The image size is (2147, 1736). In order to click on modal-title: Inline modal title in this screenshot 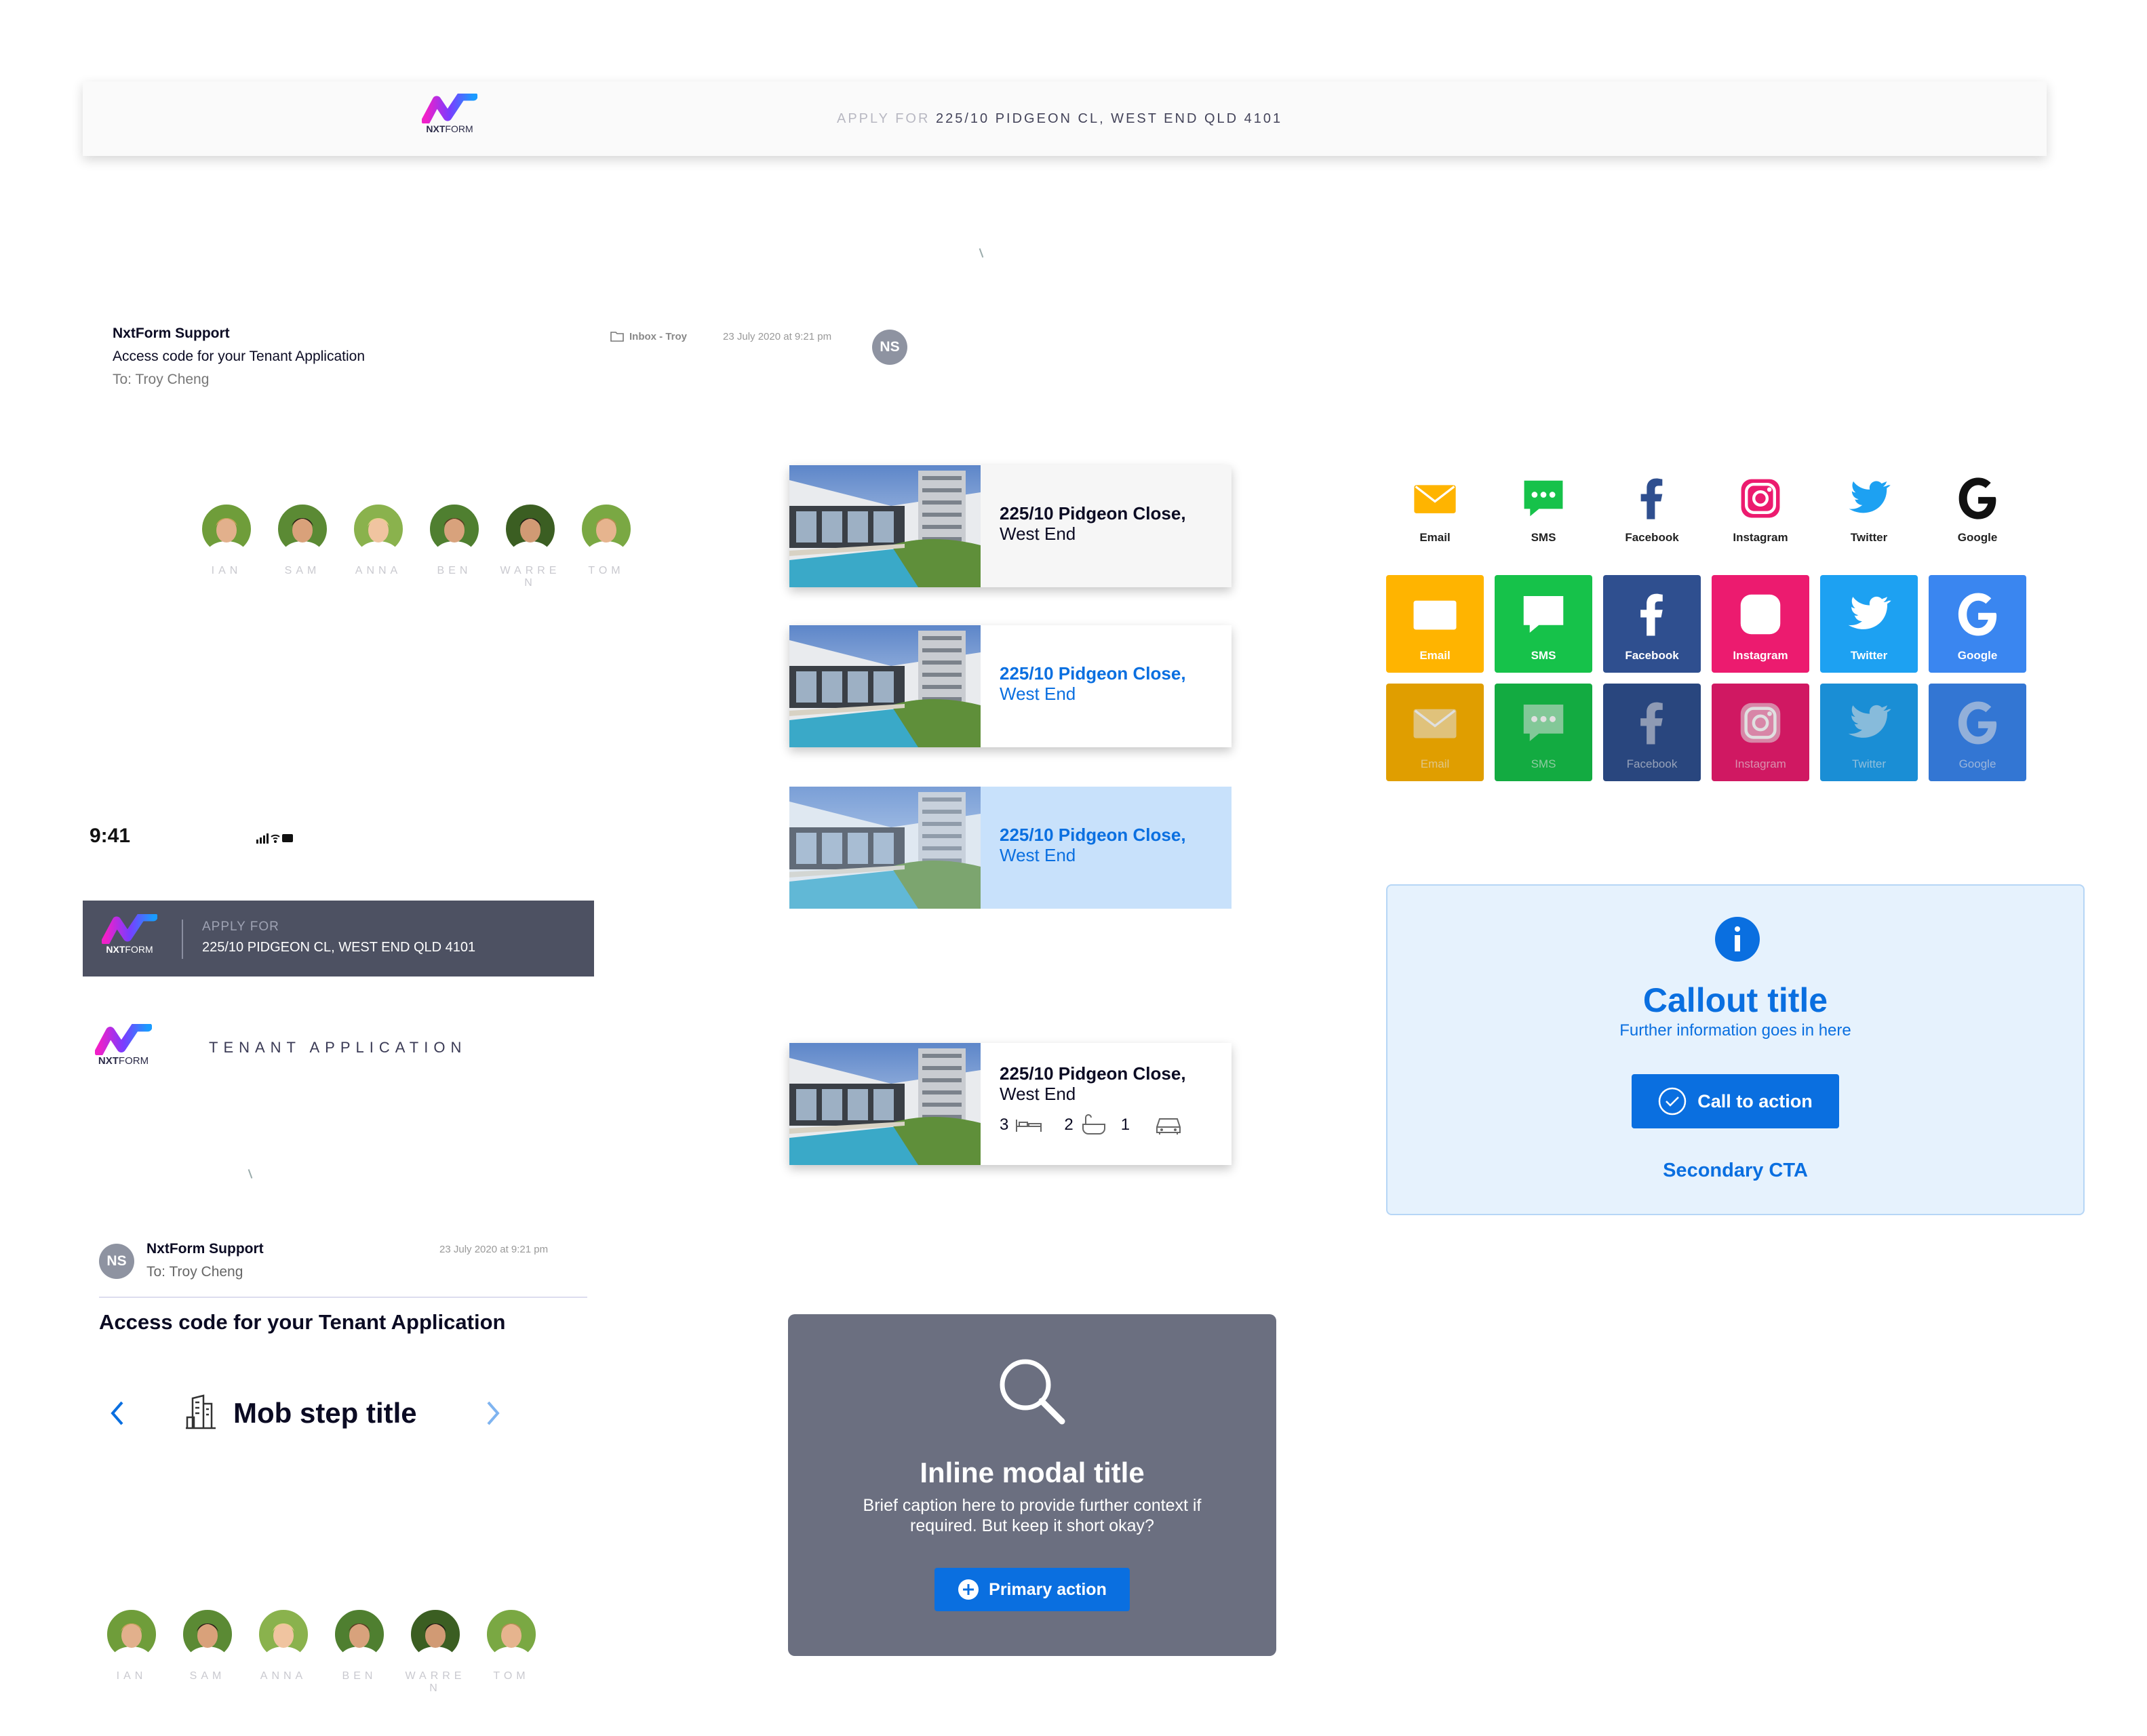, I will do `click(1032, 1472)`.